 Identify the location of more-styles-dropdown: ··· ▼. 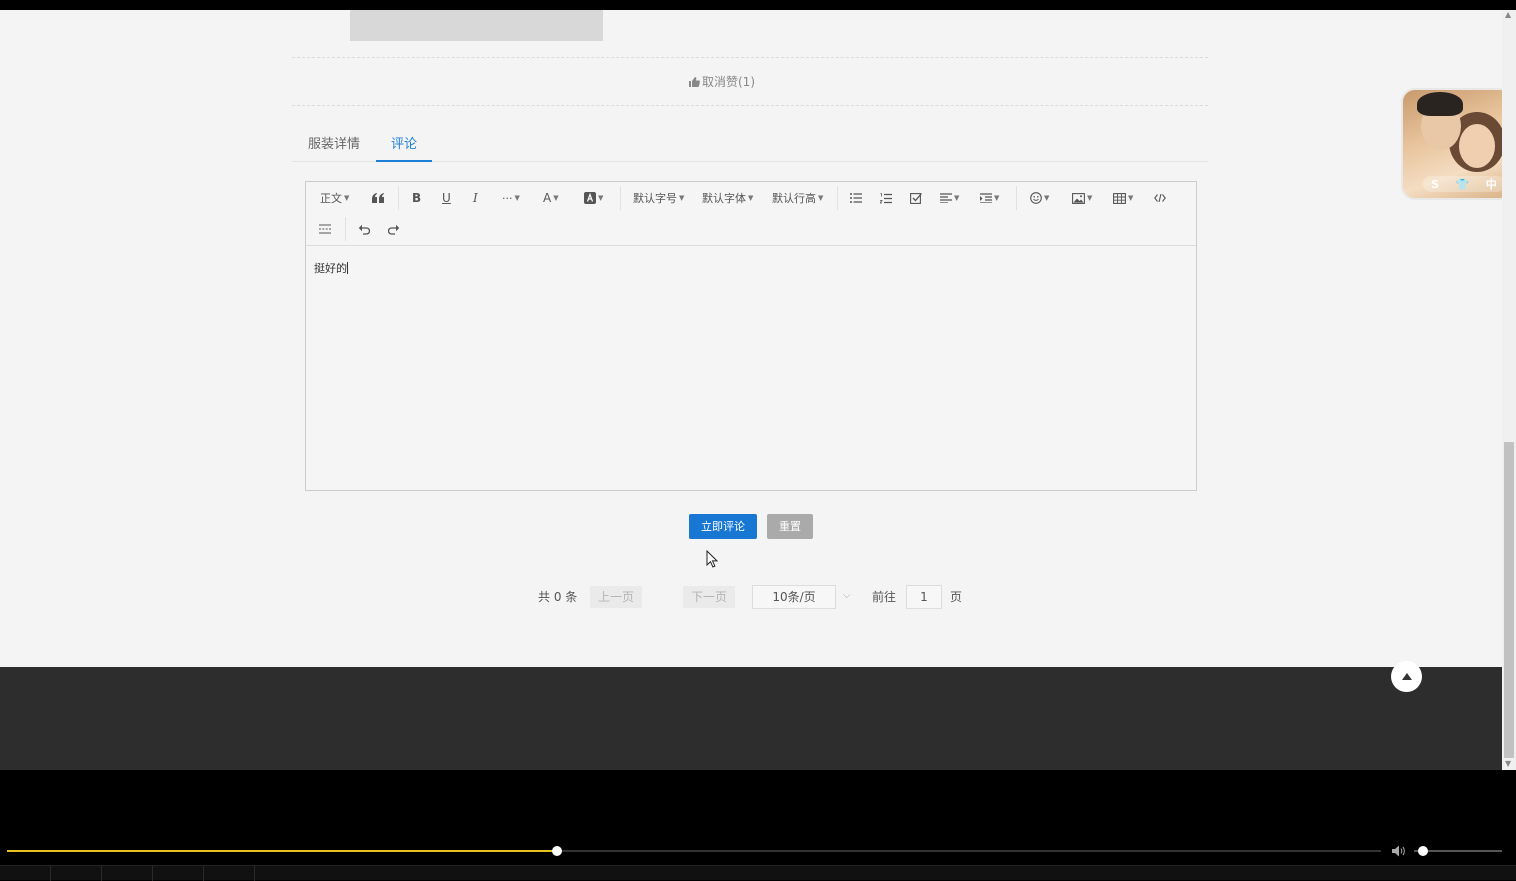
(511, 198).